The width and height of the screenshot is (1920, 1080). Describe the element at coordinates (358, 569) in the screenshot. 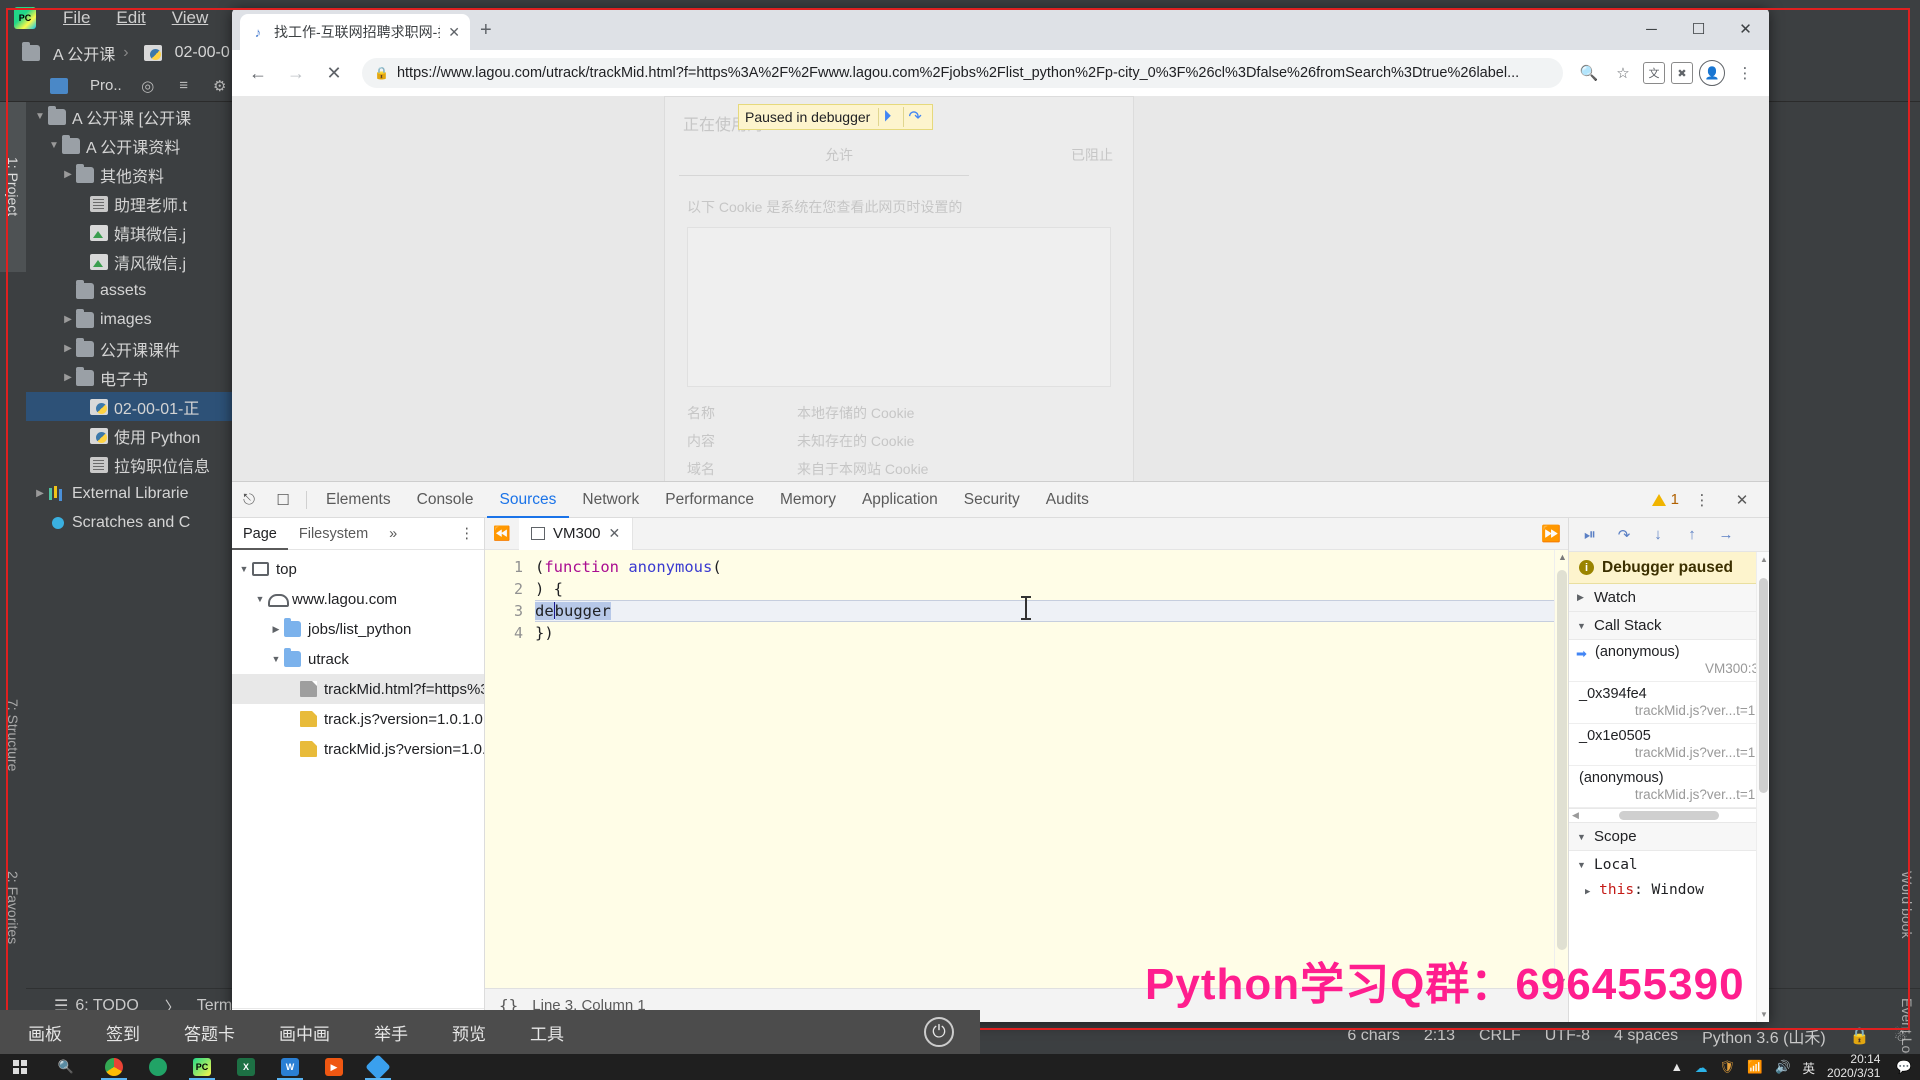

I see `sources-tree-row: ▼ top` at that location.